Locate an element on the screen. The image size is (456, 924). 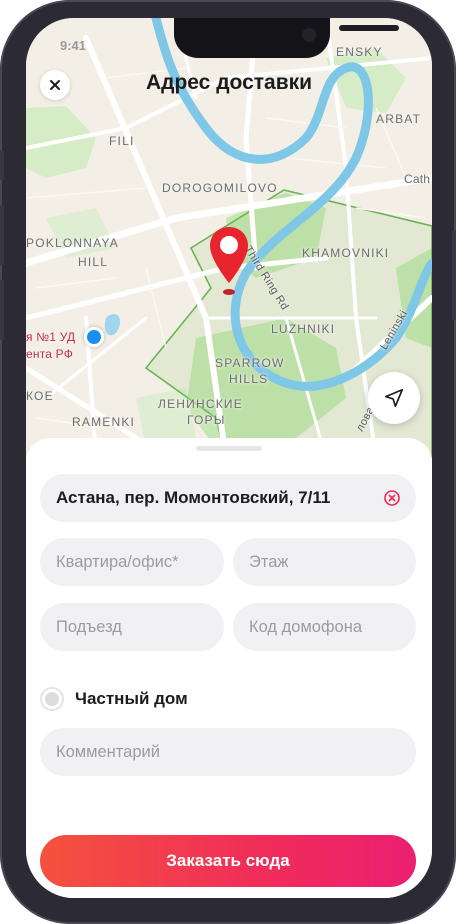
status-time: 9:41 is located at coordinates (73, 45).